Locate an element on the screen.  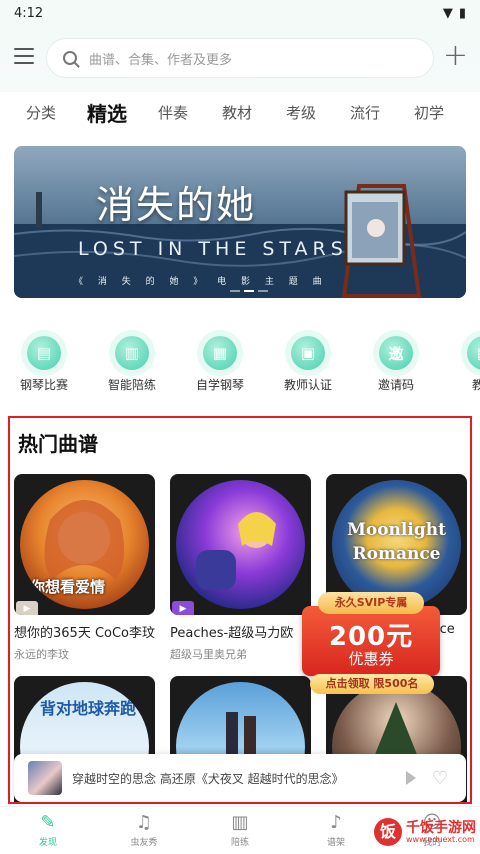
status-bar: 4:12 ▼ ▮ is located at coordinates (240, 13).